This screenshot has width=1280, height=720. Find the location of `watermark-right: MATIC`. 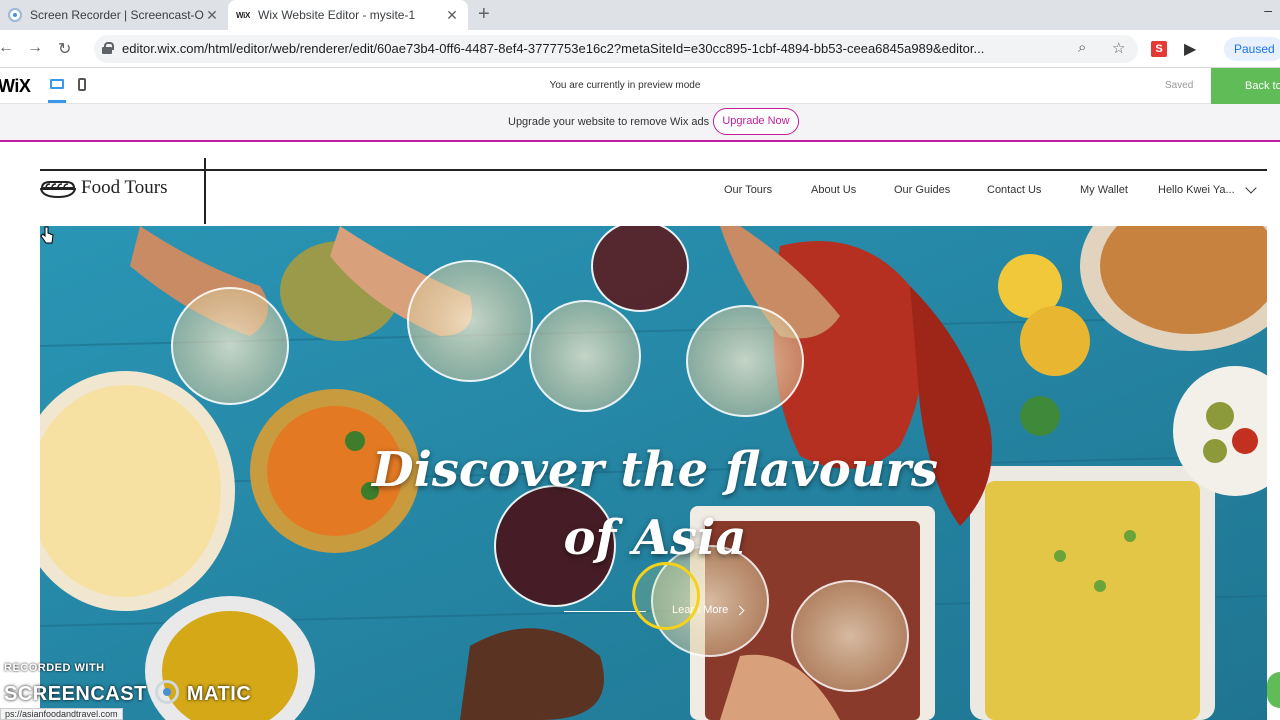

watermark-right: MATIC is located at coordinates (219, 694).